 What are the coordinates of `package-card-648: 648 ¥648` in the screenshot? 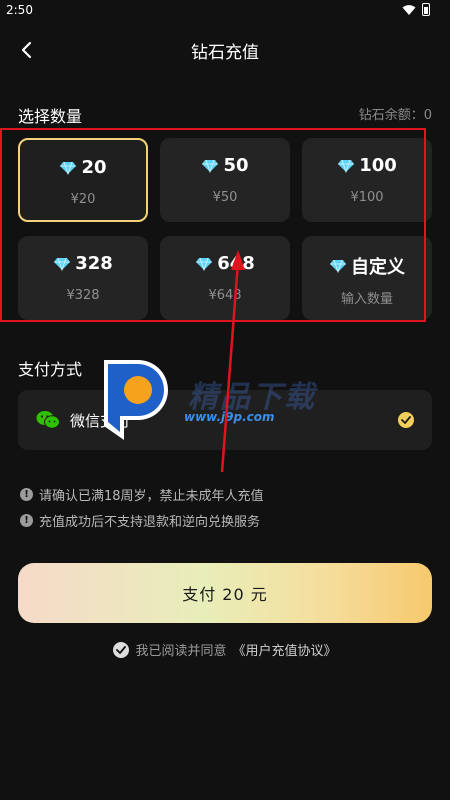 It's located at (225, 278).